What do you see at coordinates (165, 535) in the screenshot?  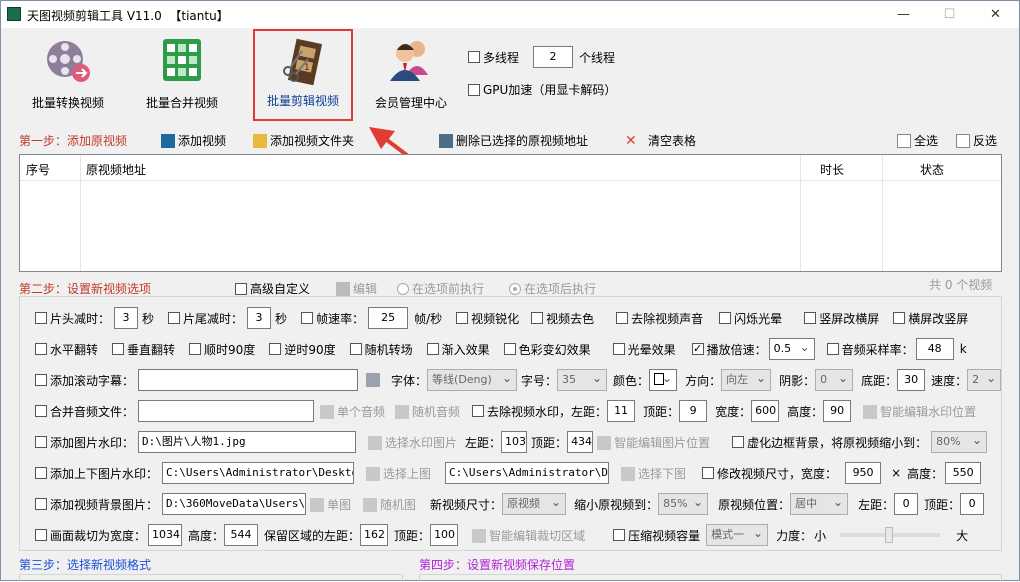 I see `crop-width-input: 1034` at bounding box center [165, 535].